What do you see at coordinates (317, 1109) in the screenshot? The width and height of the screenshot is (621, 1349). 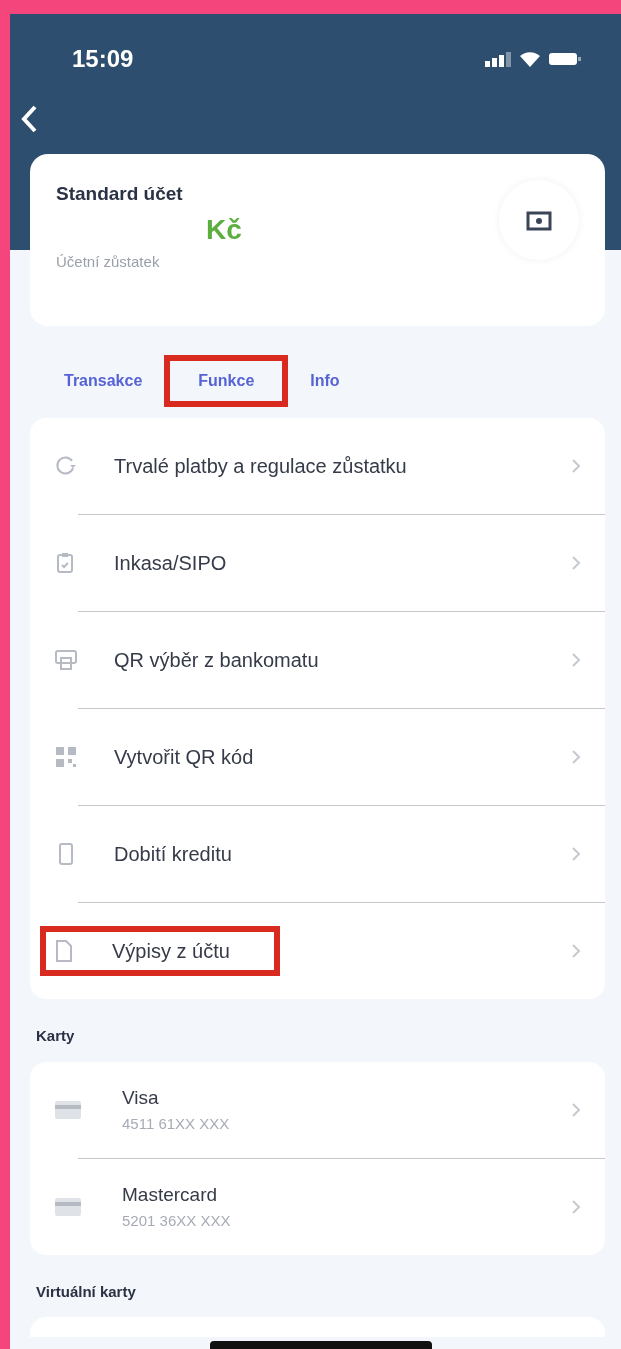 I see `card-item: Visa 4511 61XX XXX` at bounding box center [317, 1109].